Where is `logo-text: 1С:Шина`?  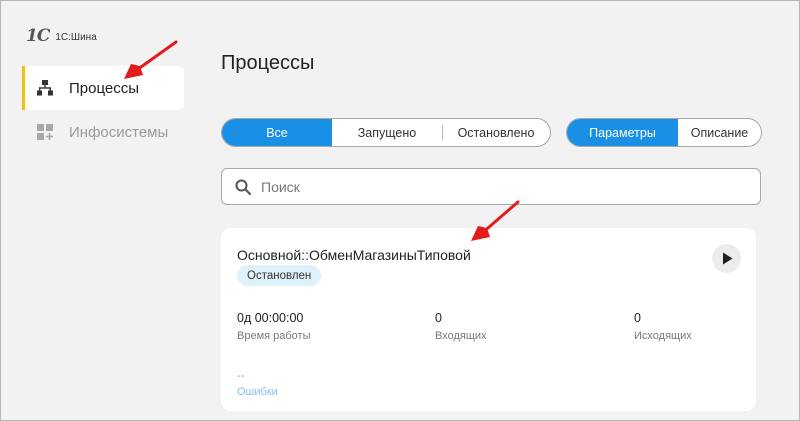
logo-text: 1С:Шина is located at coordinates (76, 37).